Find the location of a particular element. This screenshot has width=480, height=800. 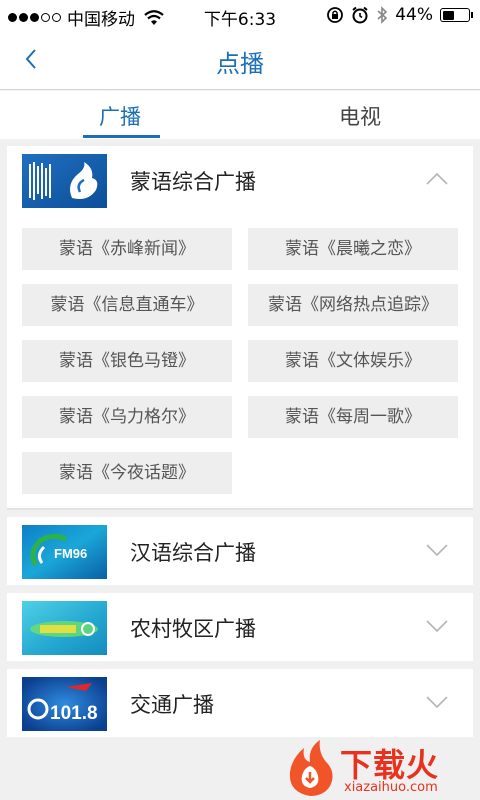

active-tab-indicator is located at coordinates (121, 136).